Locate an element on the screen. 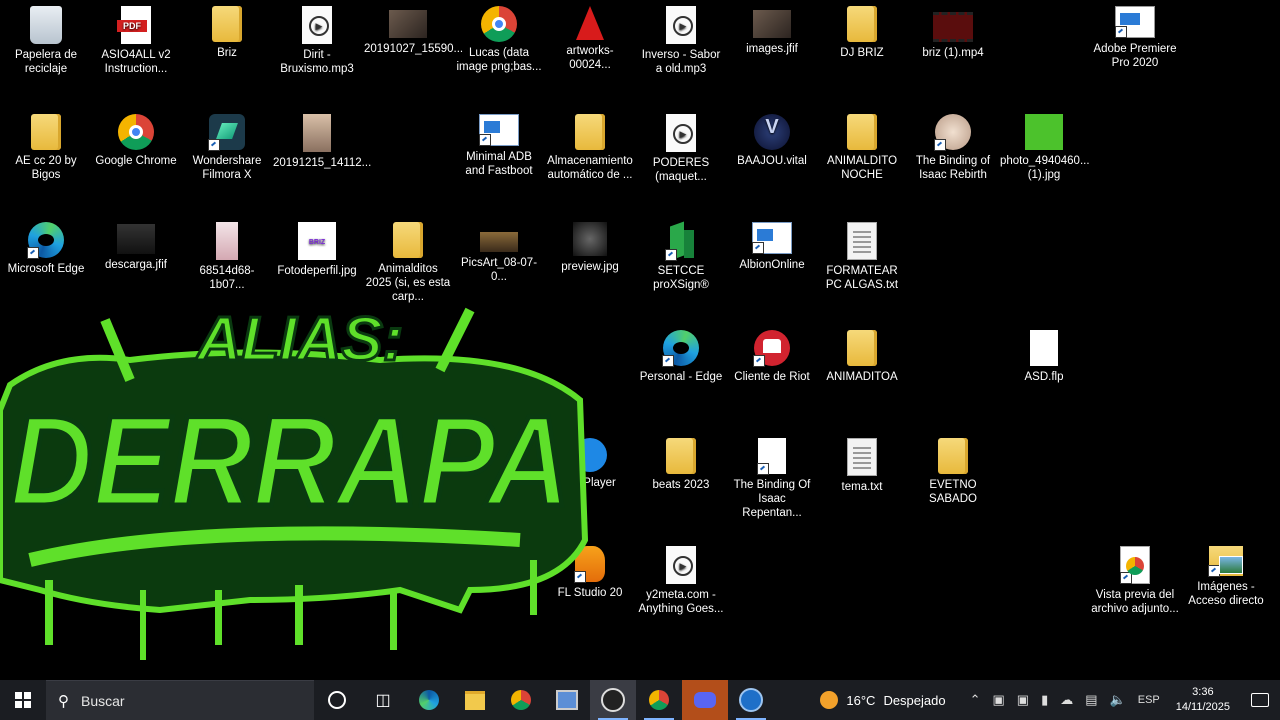  taskbar-obs is located at coordinates (613, 700).